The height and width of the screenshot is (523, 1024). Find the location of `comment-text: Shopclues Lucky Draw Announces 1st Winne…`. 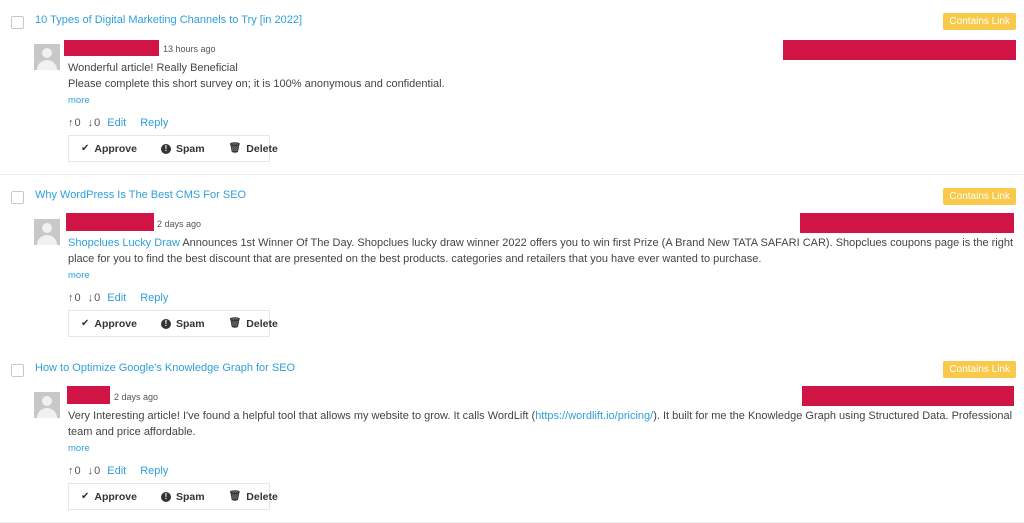

comment-text: Shopclues Lucky Draw Announces 1st Winne… is located at coordinates (541, 251).